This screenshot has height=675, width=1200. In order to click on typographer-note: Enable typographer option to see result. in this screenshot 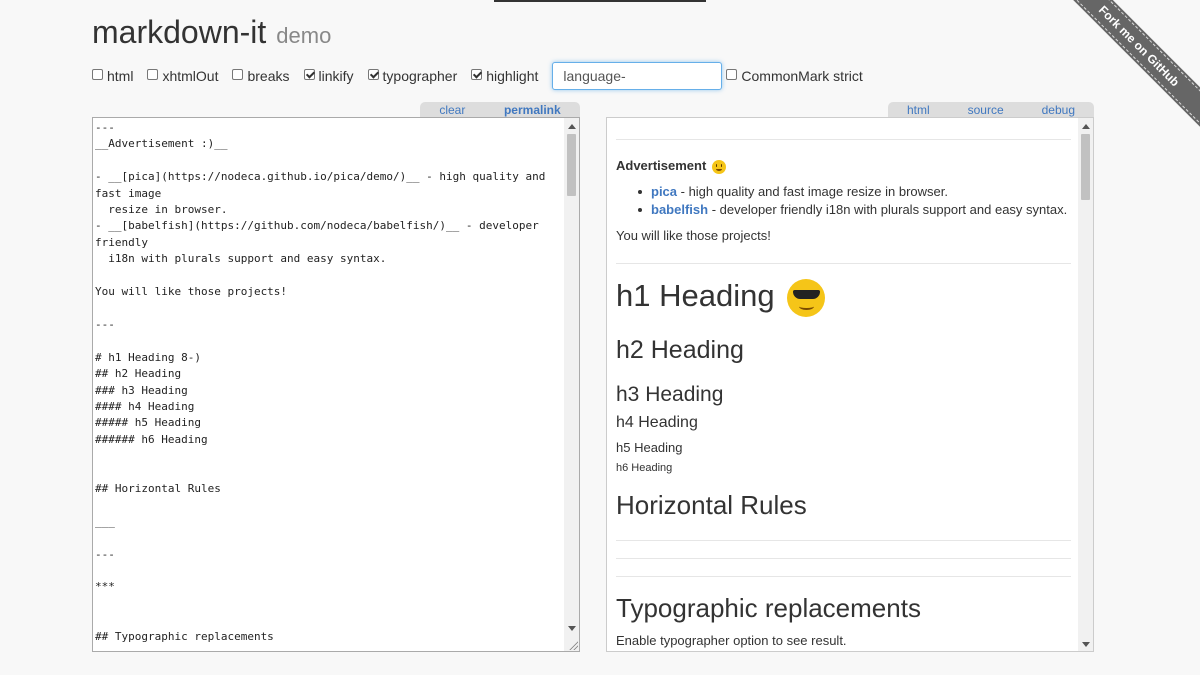, I will do `click(731, 640)`.